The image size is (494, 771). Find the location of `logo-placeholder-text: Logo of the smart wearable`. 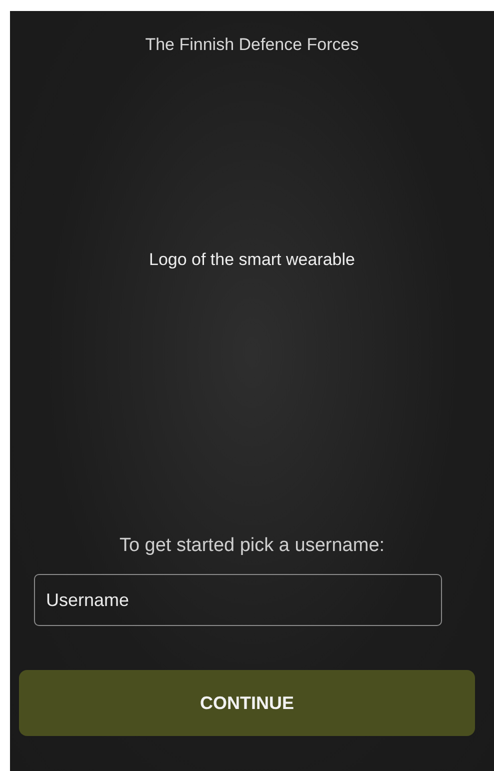

logo-placeholder-text: Logo of the smart wearable is located at coordinates (252, 260).